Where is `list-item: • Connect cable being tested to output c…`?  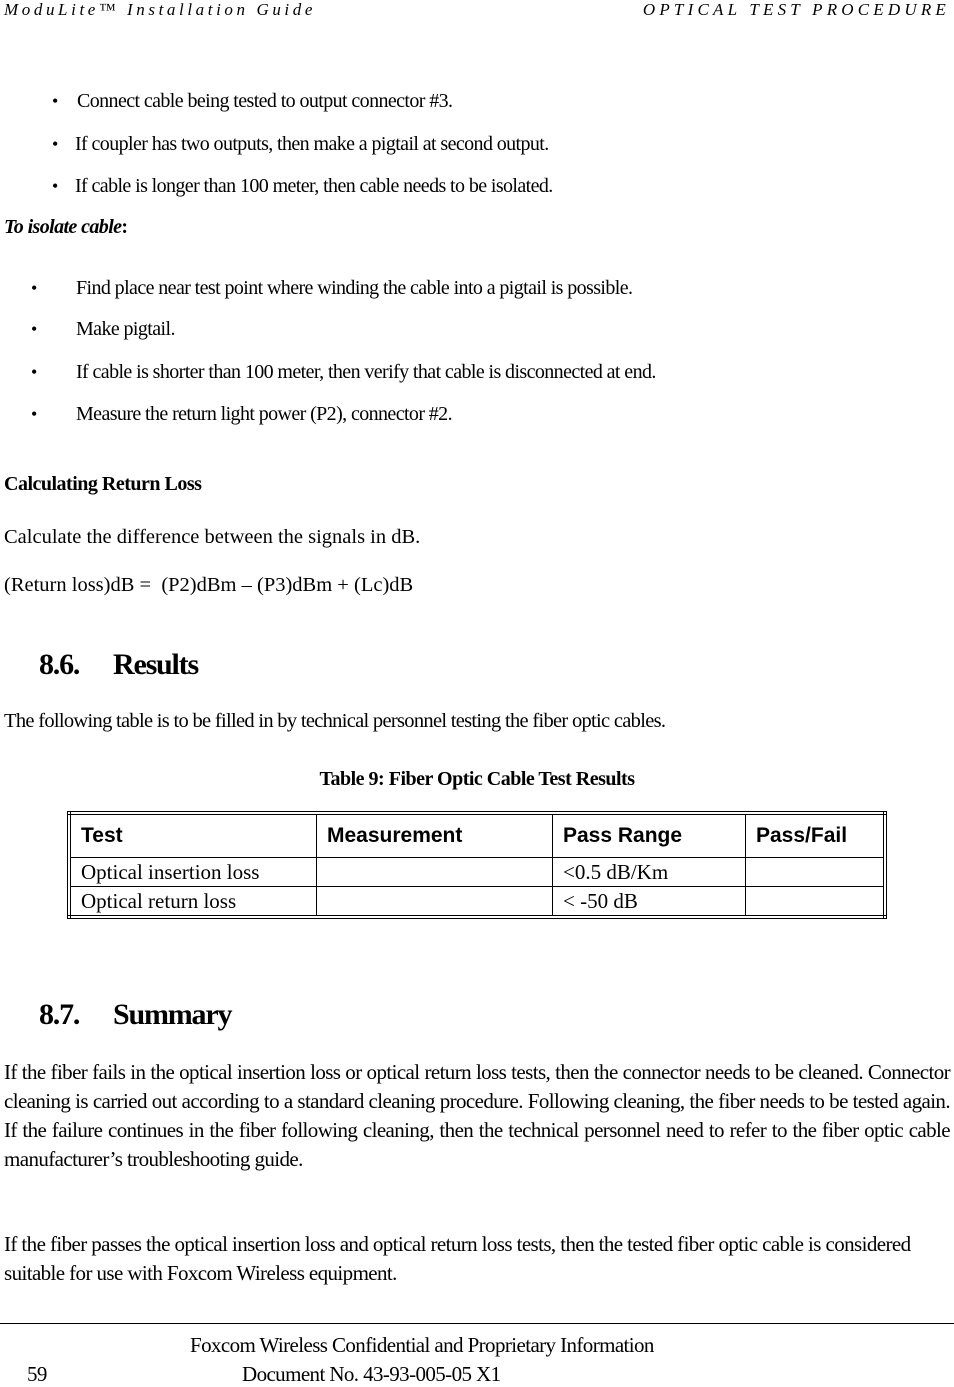 list-item: • Connect cable being tested to output c… is located at coordinates (252, 101).